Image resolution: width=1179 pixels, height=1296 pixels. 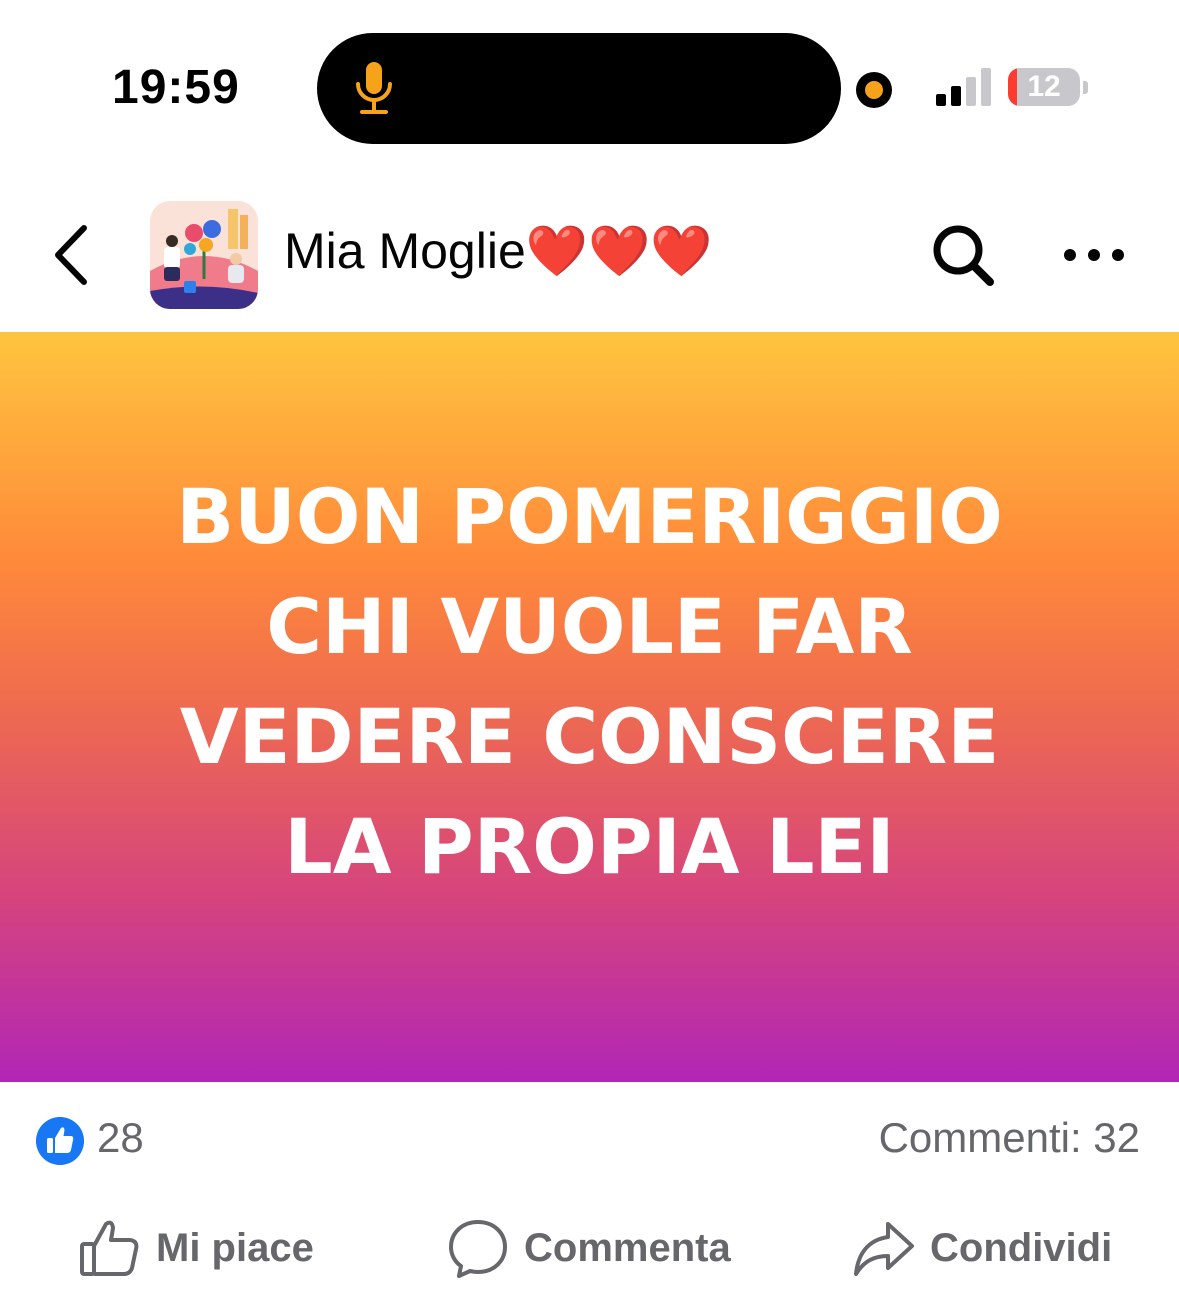 I want to click on thumbs-up-icon, so click(x=109, y=1248).